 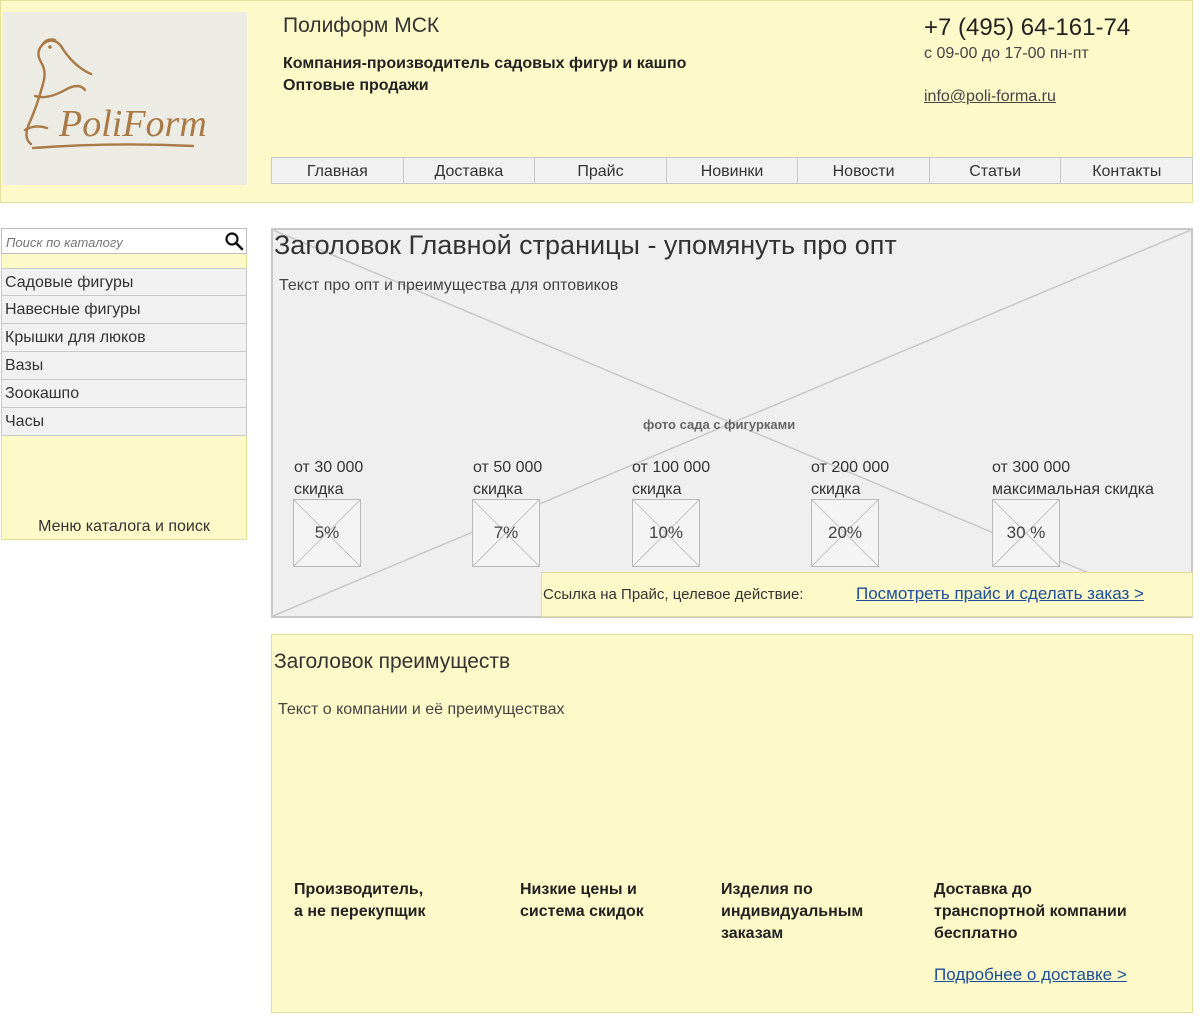 I want to click on logo-text: PoliForm, so click(x=132, y=124).